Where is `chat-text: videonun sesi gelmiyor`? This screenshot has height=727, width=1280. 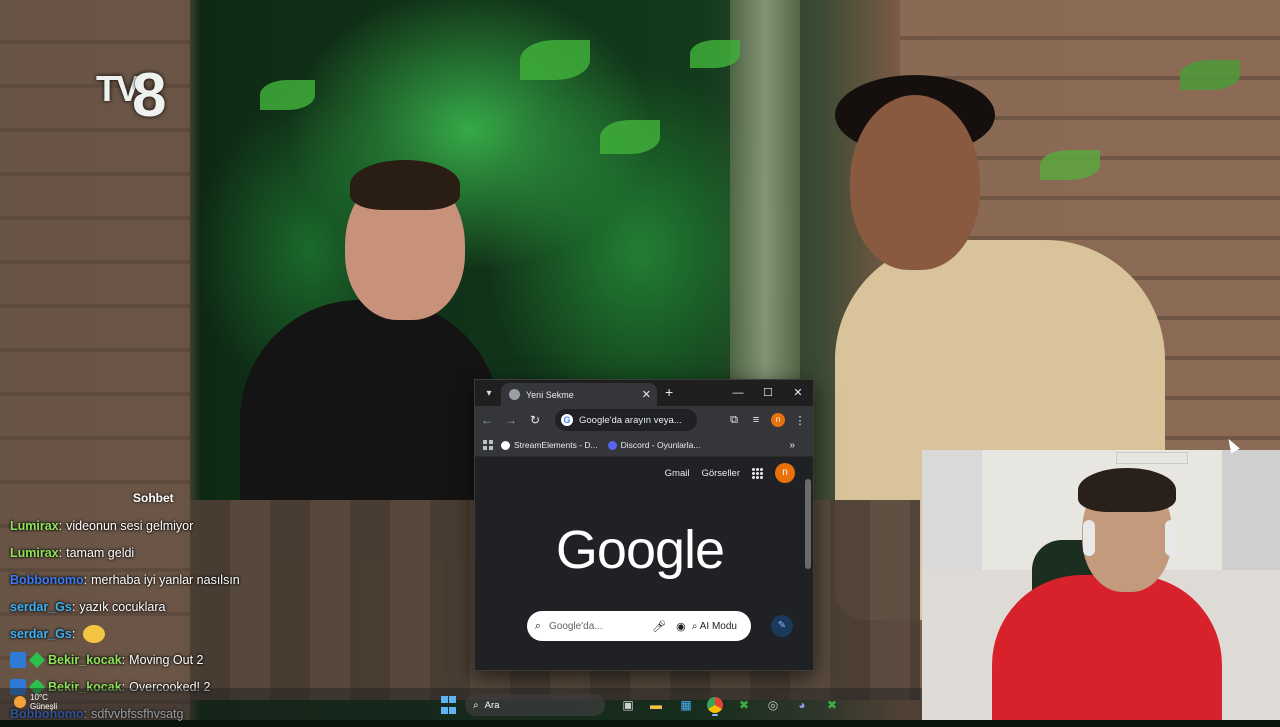
chat-text: videonun sesi gelmiyor is located at coordinates (130, 526).